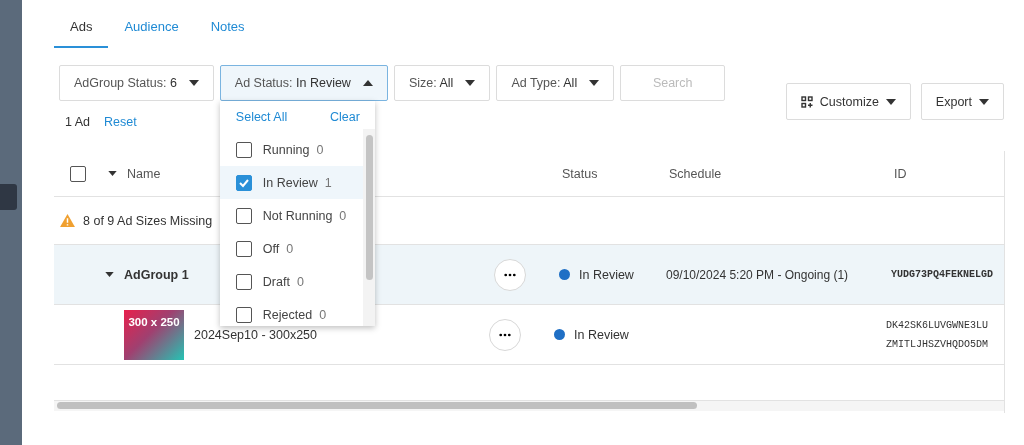  I want to click on grid-plus-icon, so click(806, 101).